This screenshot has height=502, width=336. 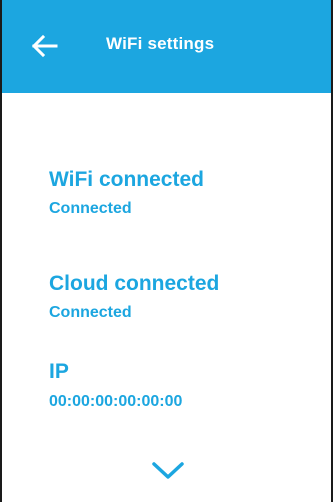 I want to click on scroll-down-button, so click(x=168, y=471).